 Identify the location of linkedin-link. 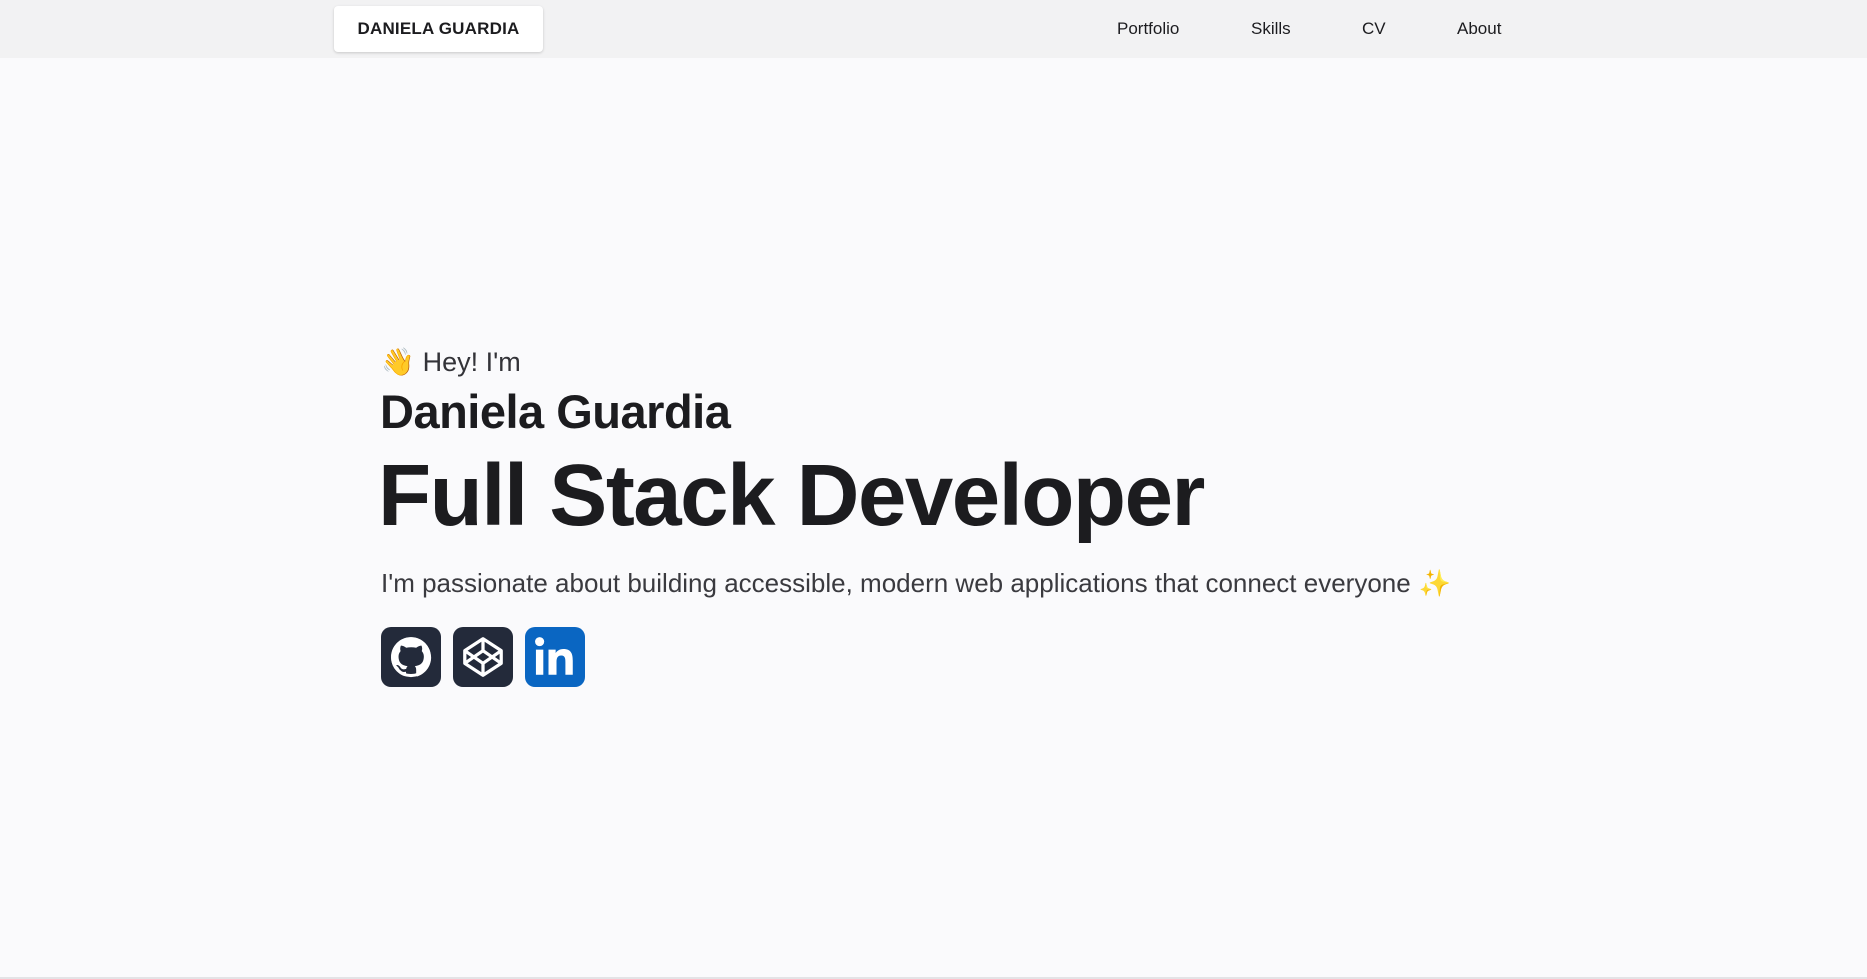
(555, 657).